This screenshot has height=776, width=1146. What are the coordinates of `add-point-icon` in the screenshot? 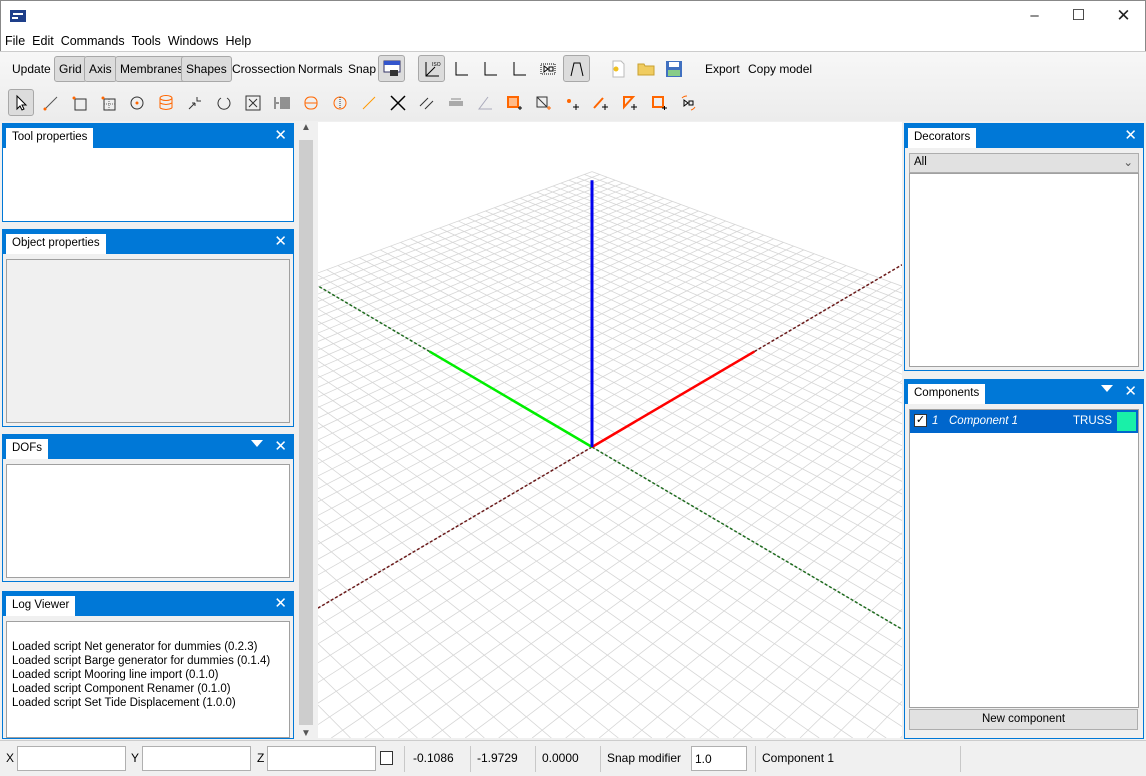 It's located at (571, 102).